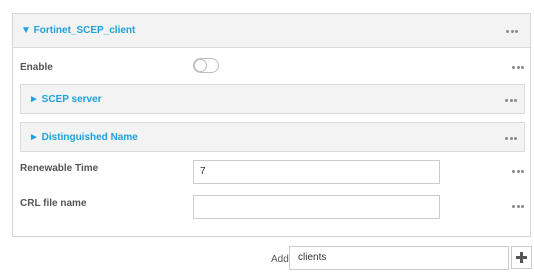 This screenshot has width=534, height=279. I want to click on distinguished-name-title: ► Distinguished Name, so click(83, 137).